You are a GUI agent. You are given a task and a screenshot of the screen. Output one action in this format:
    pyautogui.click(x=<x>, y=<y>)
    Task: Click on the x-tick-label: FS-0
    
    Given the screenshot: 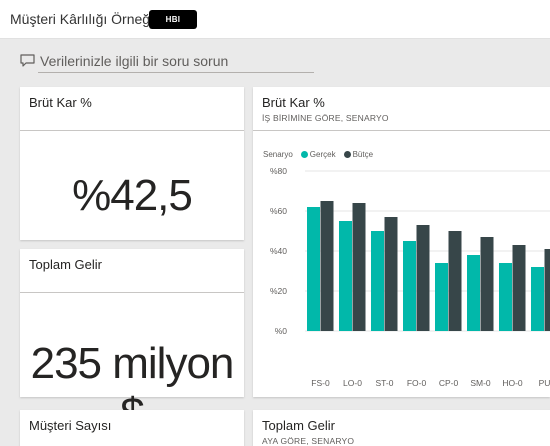 What is the action you would take?
    pyautogui.click(x=320, y=383)
    